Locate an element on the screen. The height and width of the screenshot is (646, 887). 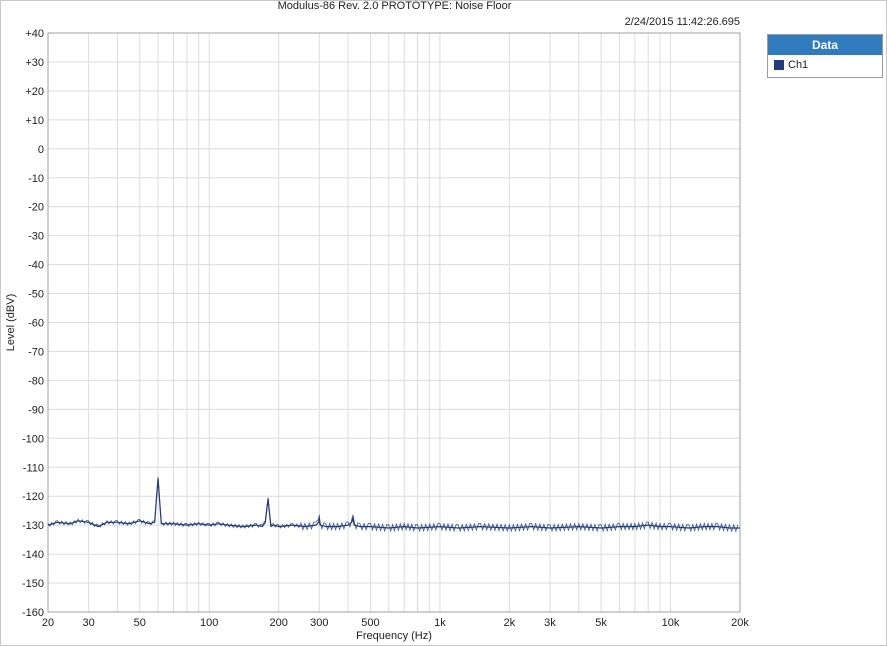
y-tick-label: -140 is located at coordinates (33, 555).